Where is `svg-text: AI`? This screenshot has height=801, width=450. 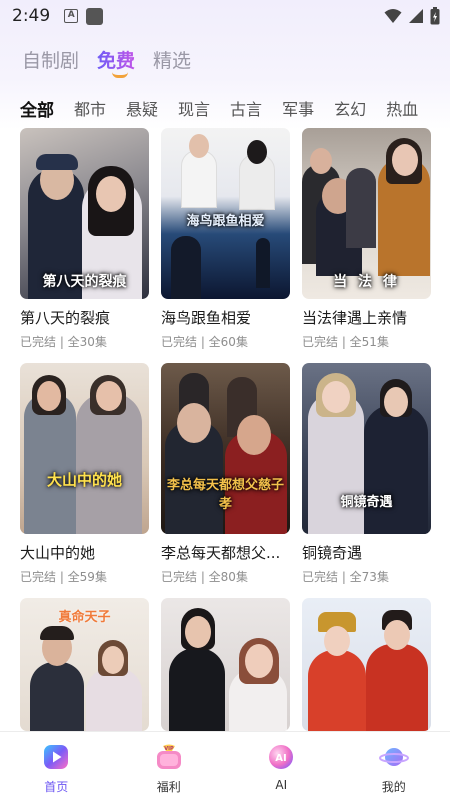 svg-text: AI is located at coordinates (281, 758).